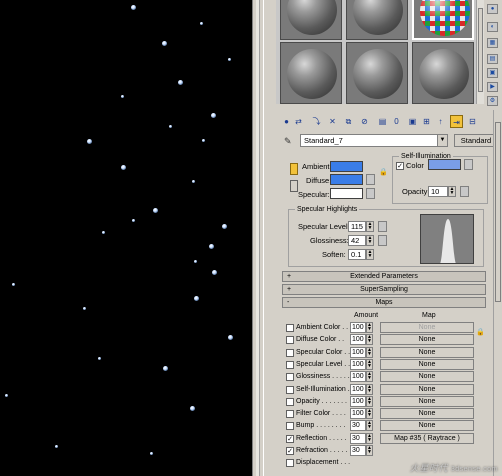 The height and width of the screenshot is (476, 502). Describe the element at coordinates (480, 333) in the screenshot. I see `map-lock-icon: 🔒` at that location.